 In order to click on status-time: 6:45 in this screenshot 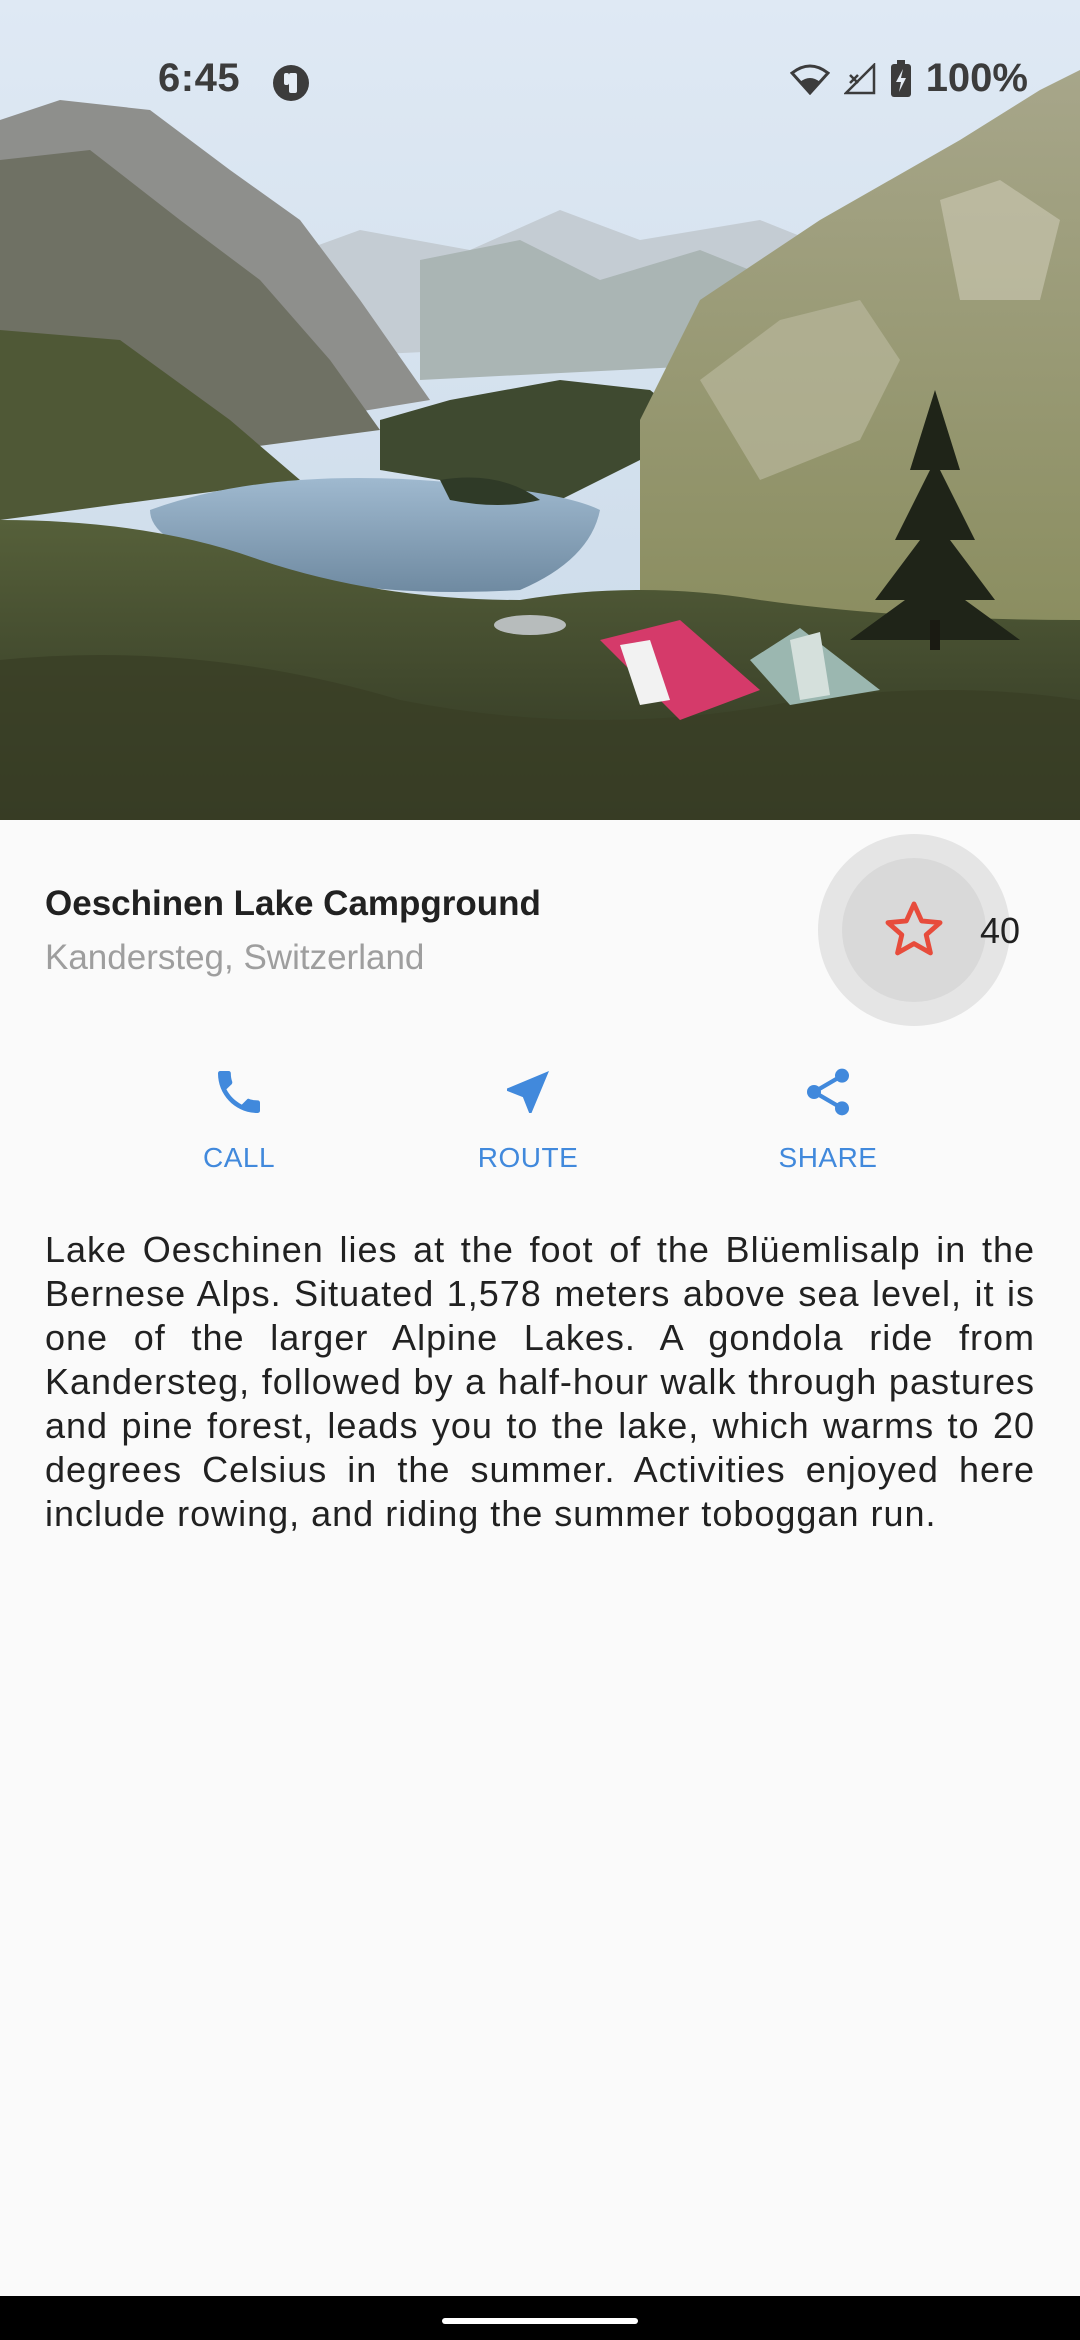, I will do `click(199, 78)`.